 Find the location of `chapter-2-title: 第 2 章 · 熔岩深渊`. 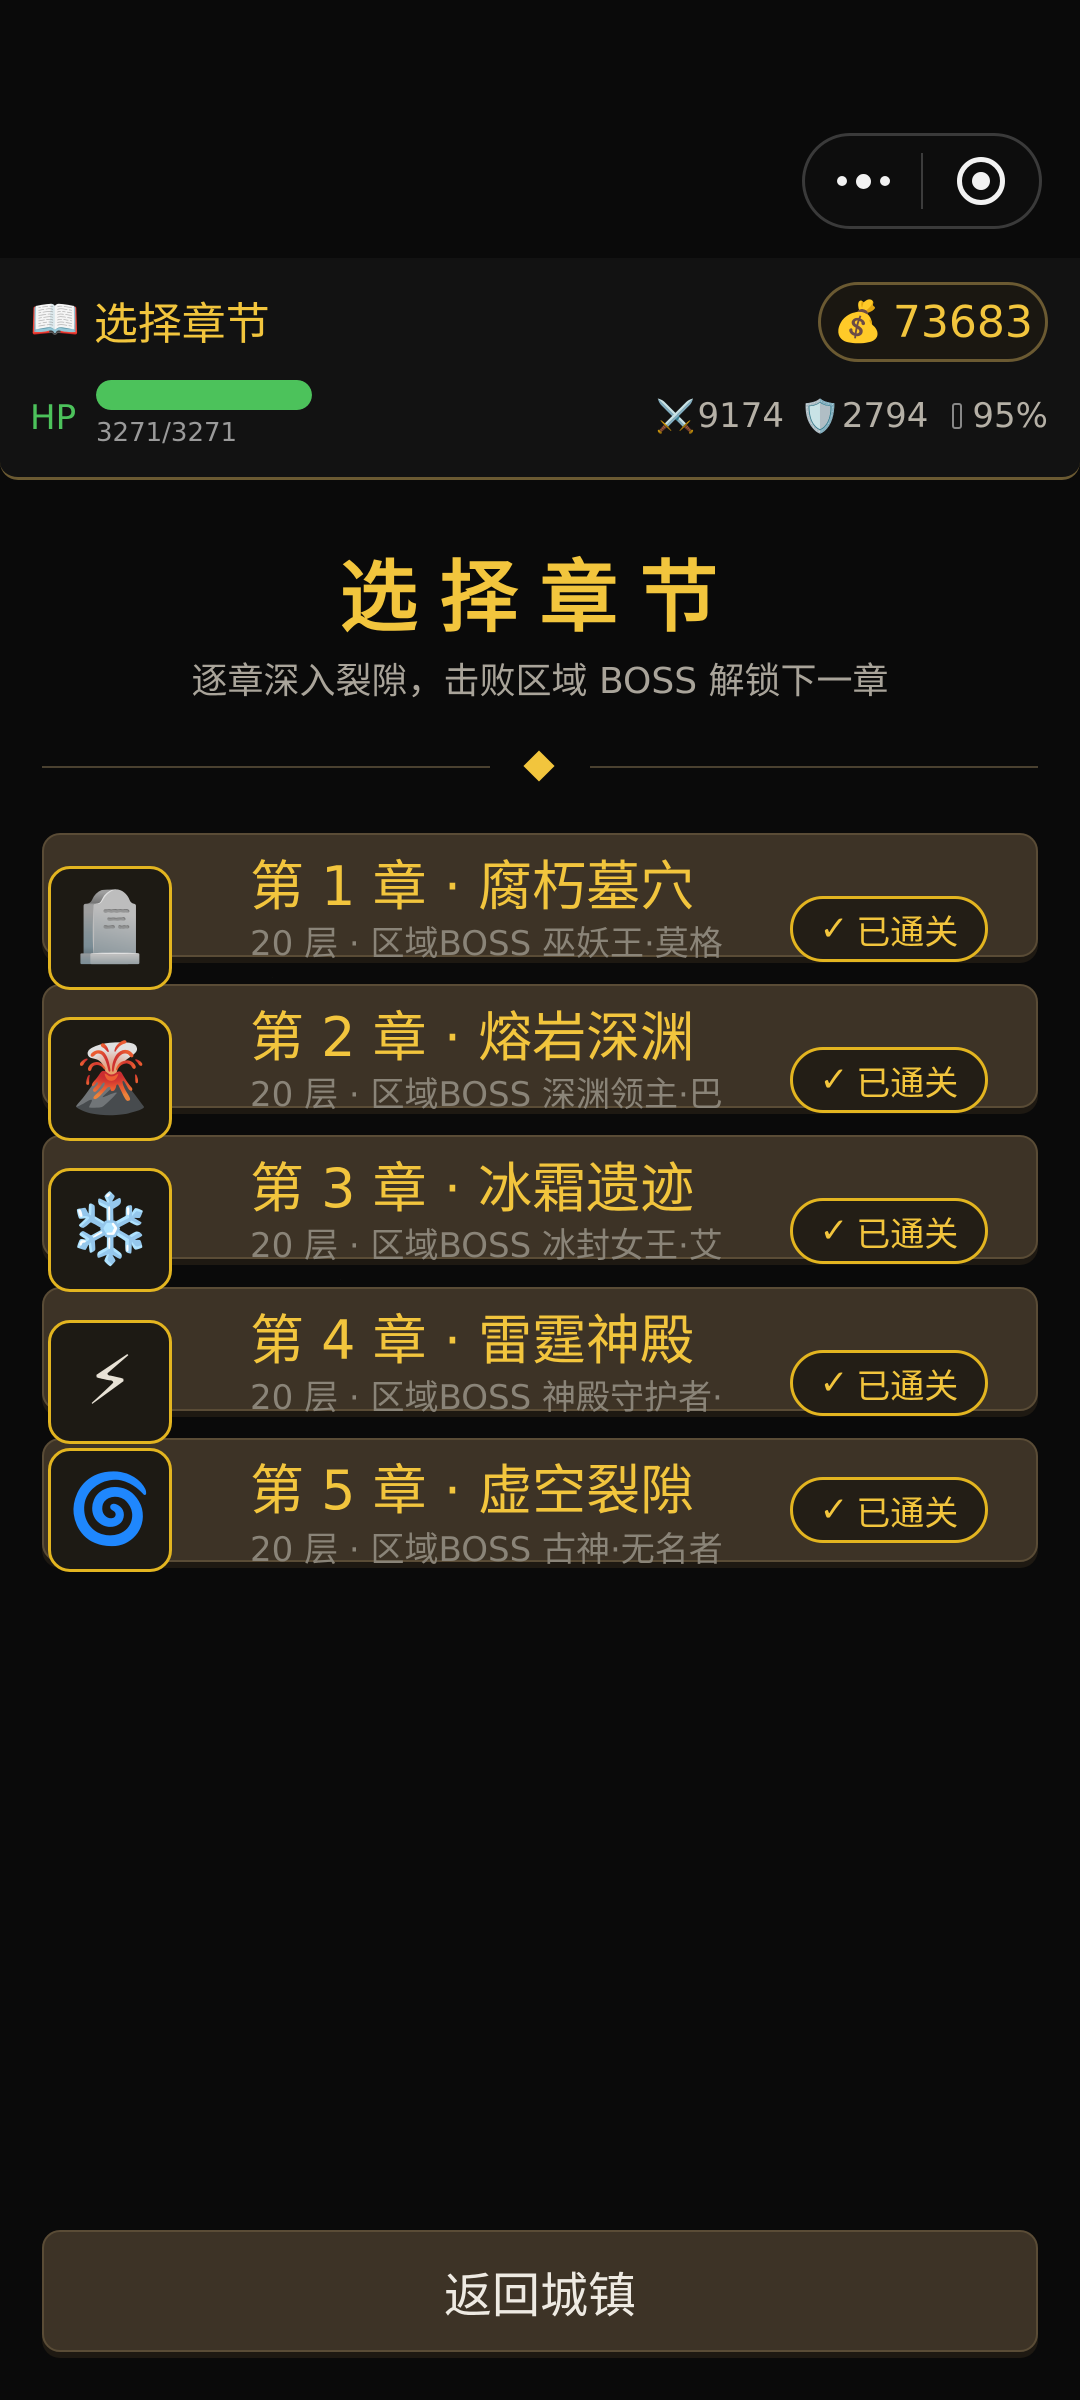

chapter-2-title: 第 2 章 · 熔岩深渊 is located at coordinates (472, 1037).